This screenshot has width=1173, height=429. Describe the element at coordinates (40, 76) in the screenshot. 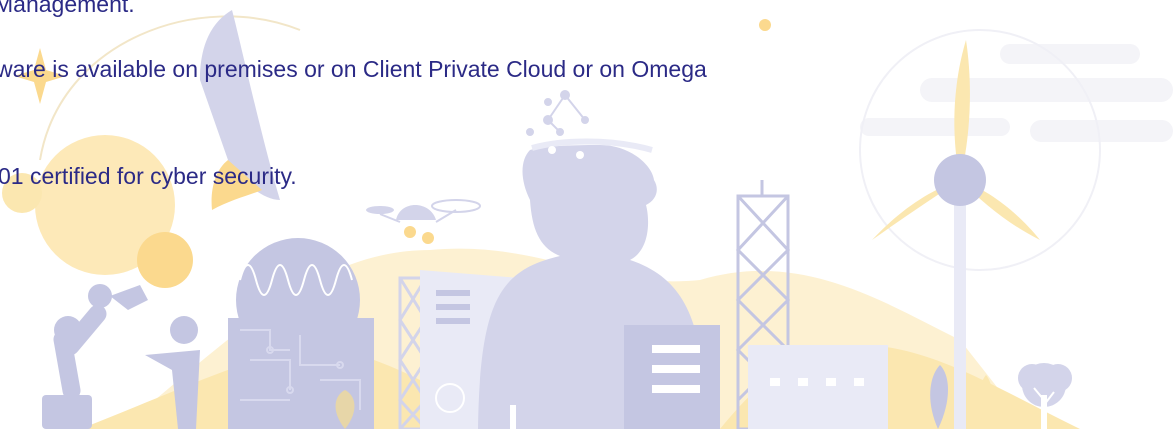

I see `star-icon` at that location.